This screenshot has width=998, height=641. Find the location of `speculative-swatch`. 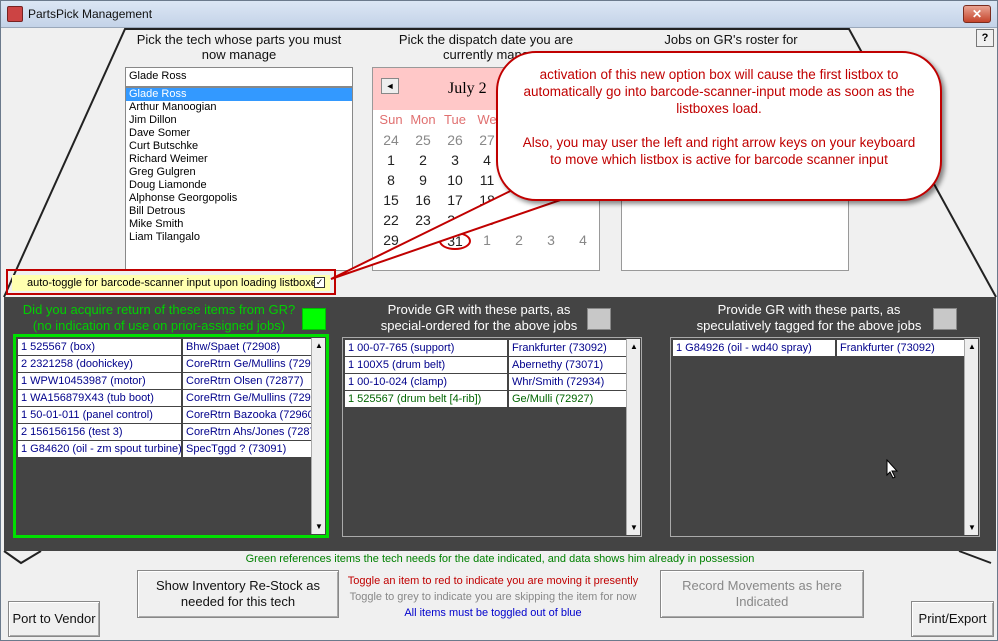

speculative-swatch is located at coordinates (945, 319).